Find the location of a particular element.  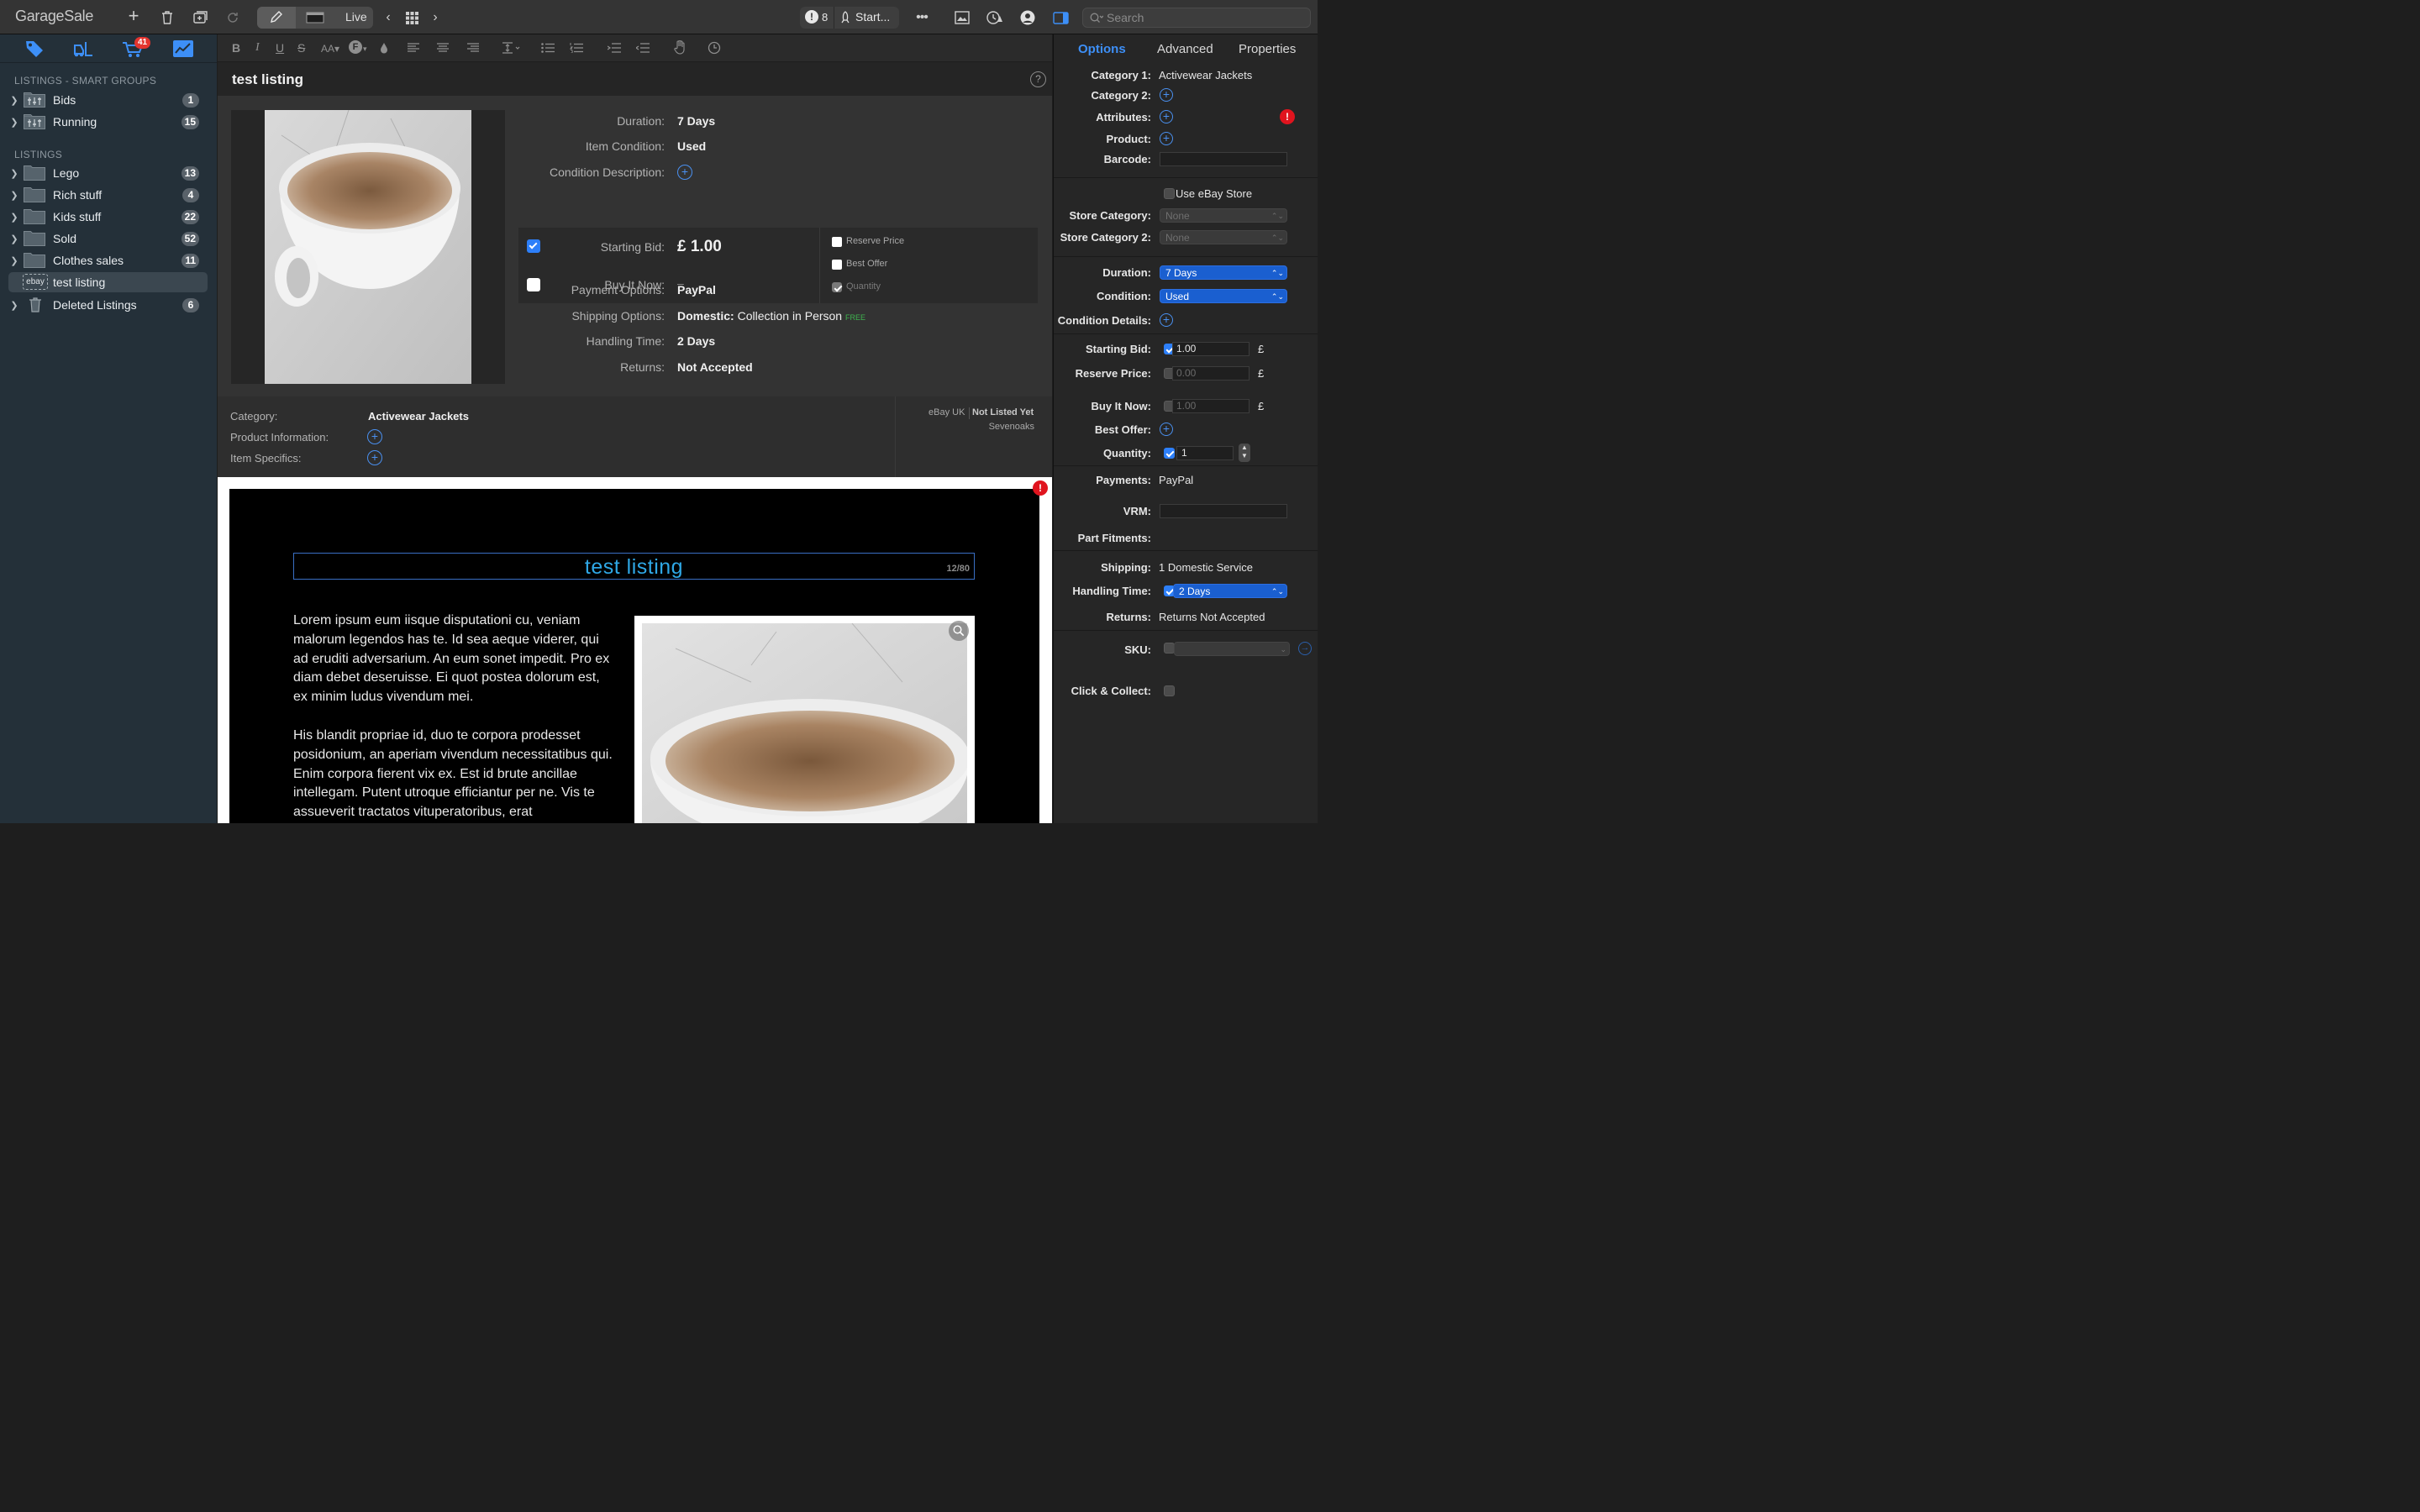

add-condition-details-icon: + is located at coordinates (1166, 320).